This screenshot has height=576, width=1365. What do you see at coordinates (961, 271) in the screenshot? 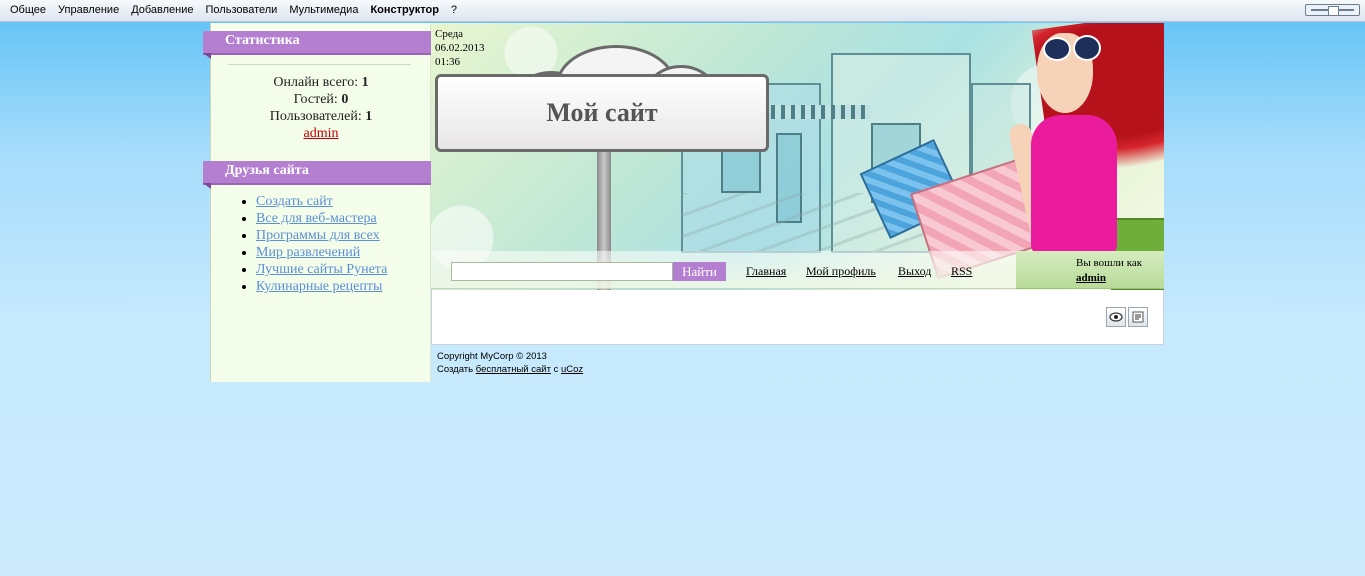
I see `nav-link-rss: RSS` at bounding box center [961, 271].